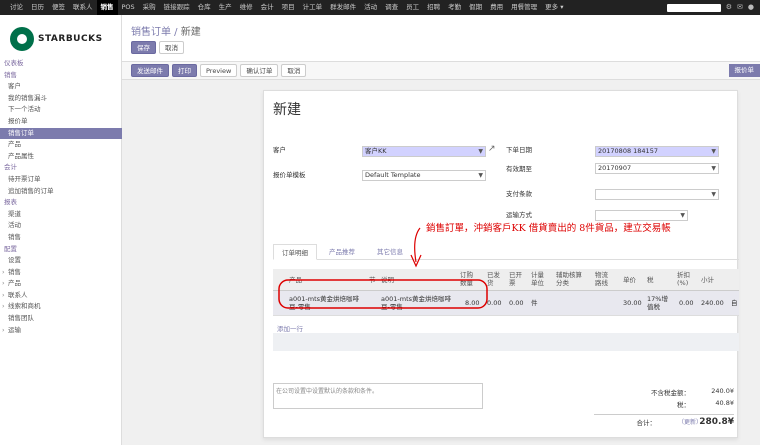 This screenshot has height=445, width=760. What do you see at coordinates (693, 7) in the screenshot?
I see `search-bar` at bounding box center [693, 7].